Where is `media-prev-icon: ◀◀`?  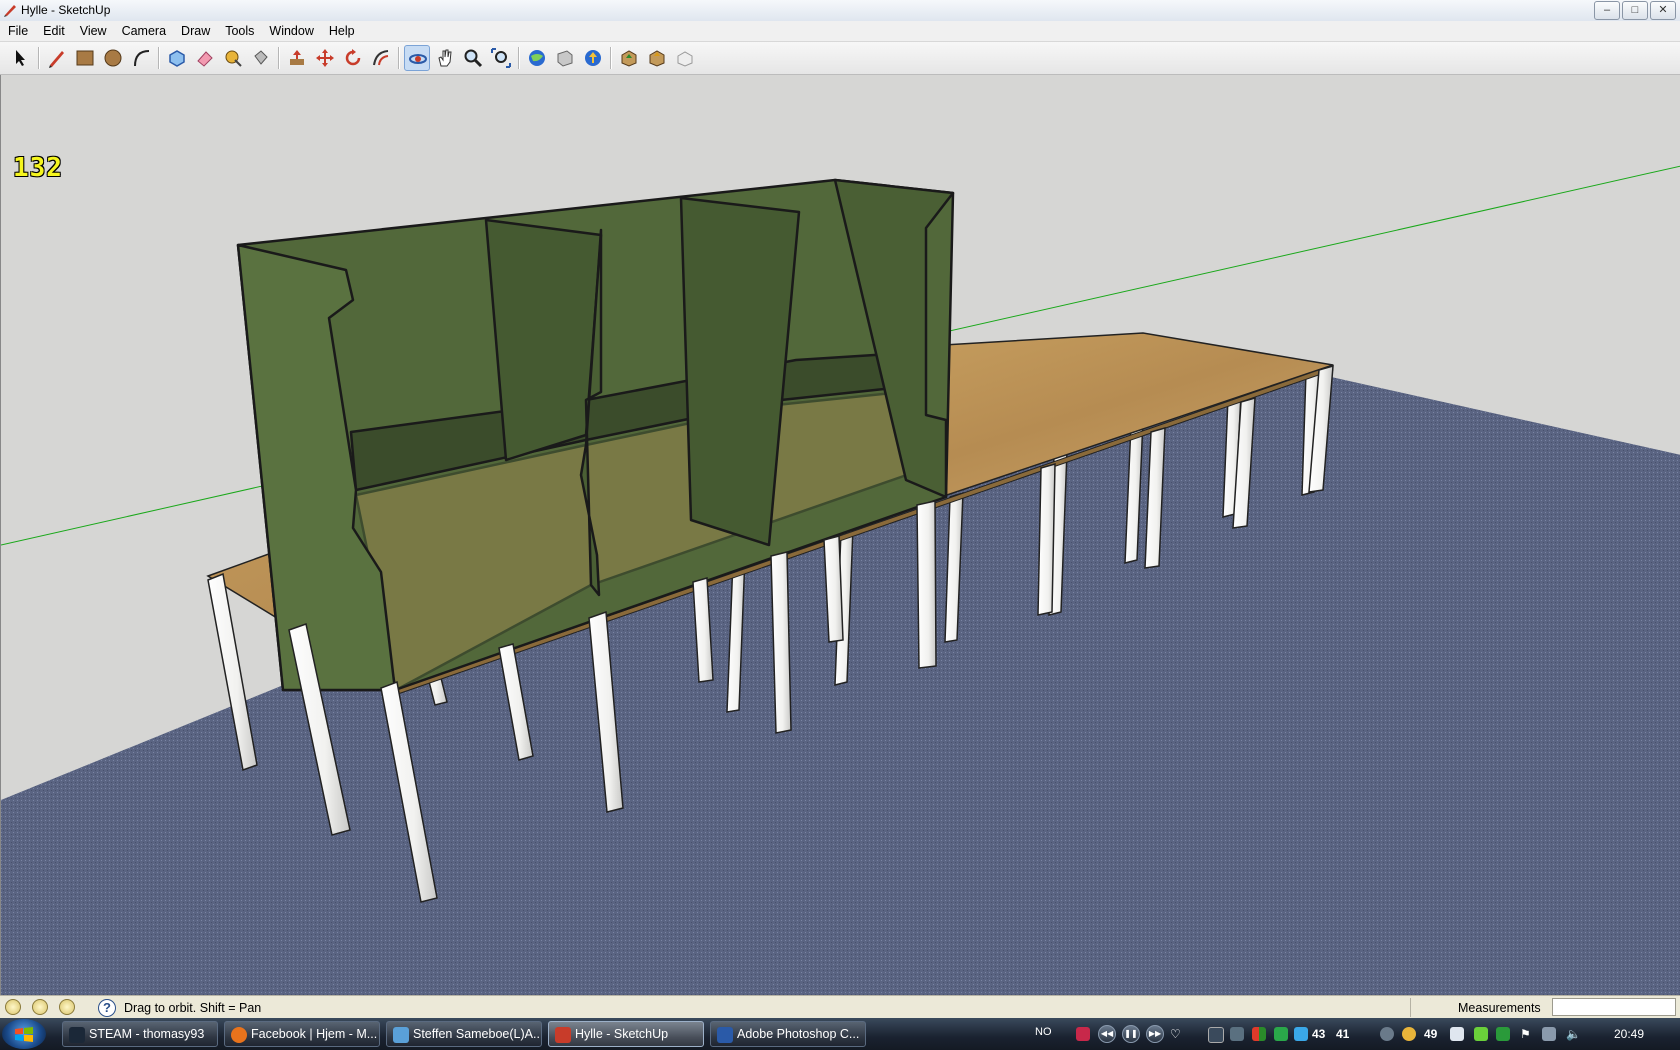
media-prev-icon: ◀◀ is located at coordinates (1107, 1034).